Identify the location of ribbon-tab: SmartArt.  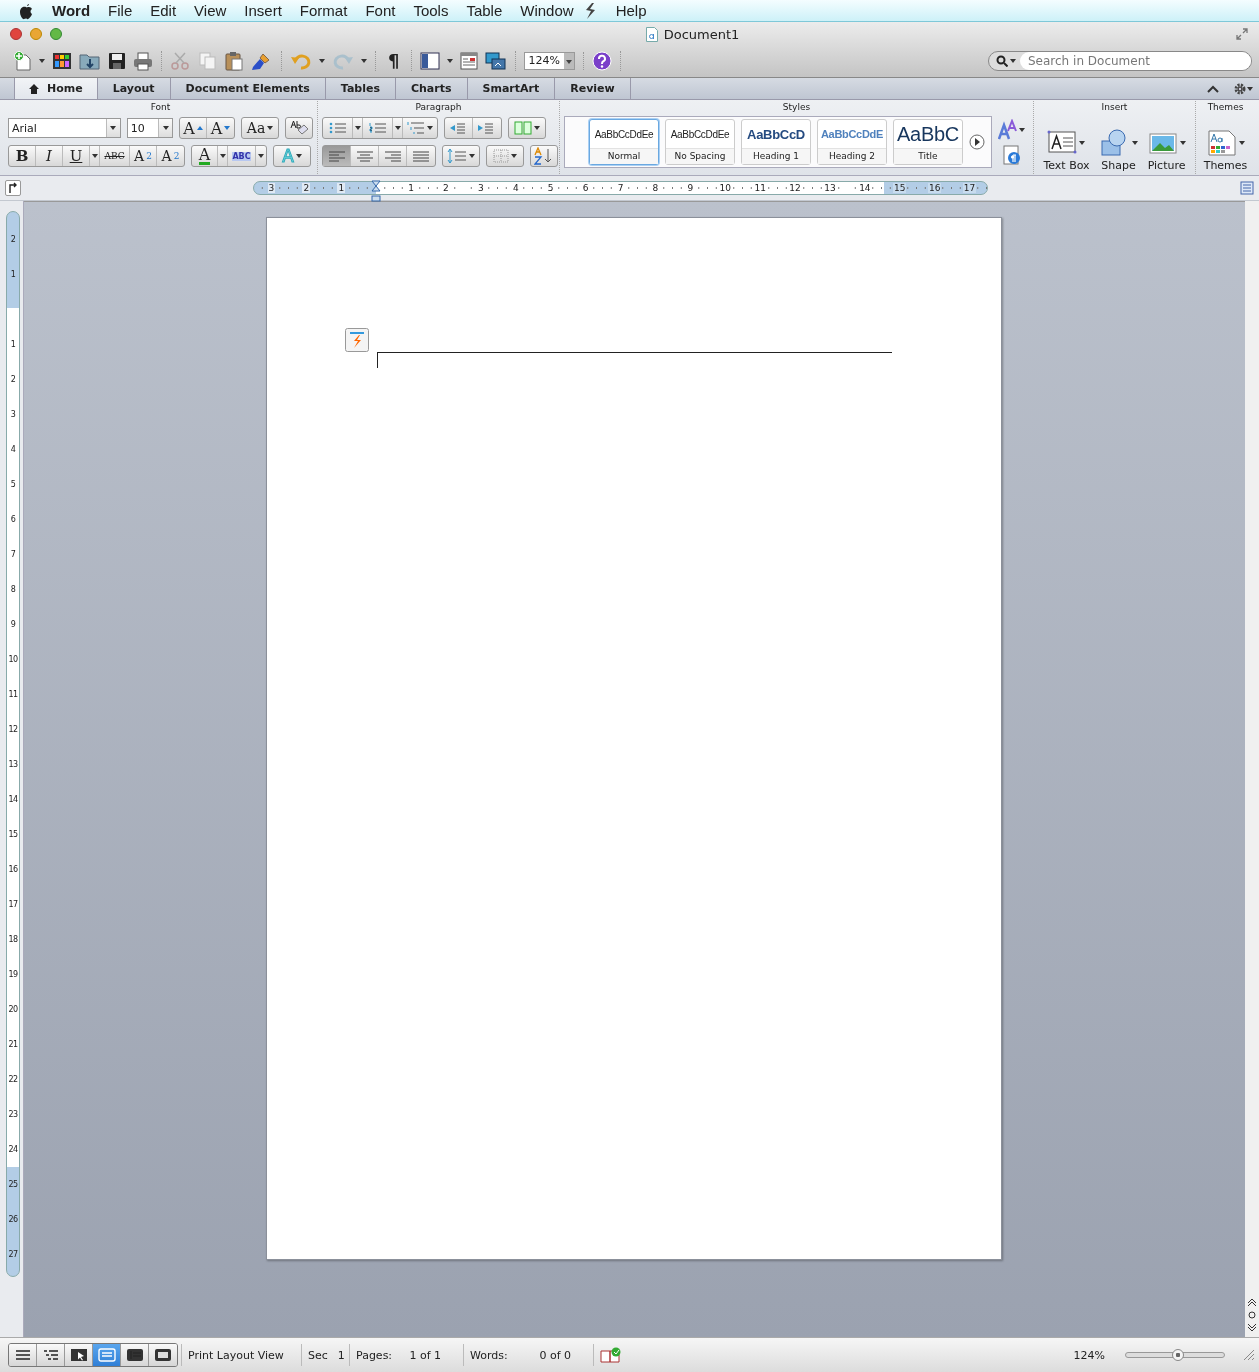
(511, 88).